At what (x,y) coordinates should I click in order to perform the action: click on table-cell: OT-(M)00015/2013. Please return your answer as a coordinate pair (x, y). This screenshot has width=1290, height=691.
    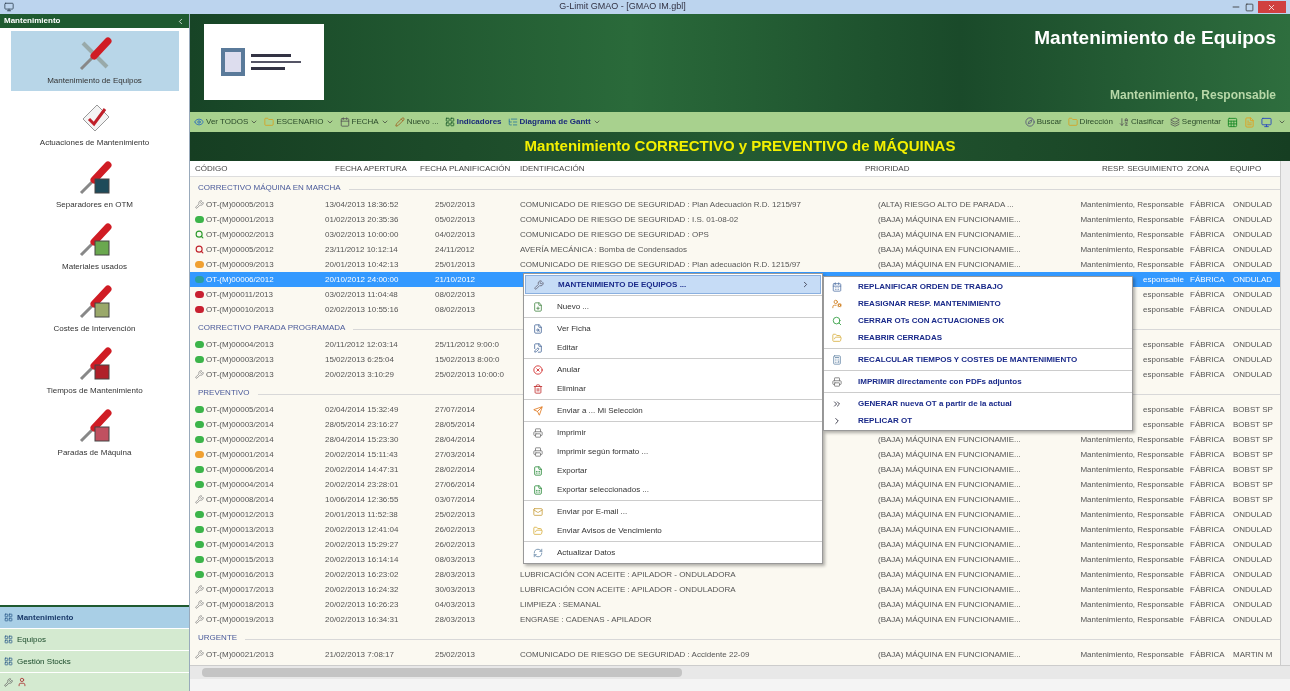
    Looking at the image, I should click on (240, 559).